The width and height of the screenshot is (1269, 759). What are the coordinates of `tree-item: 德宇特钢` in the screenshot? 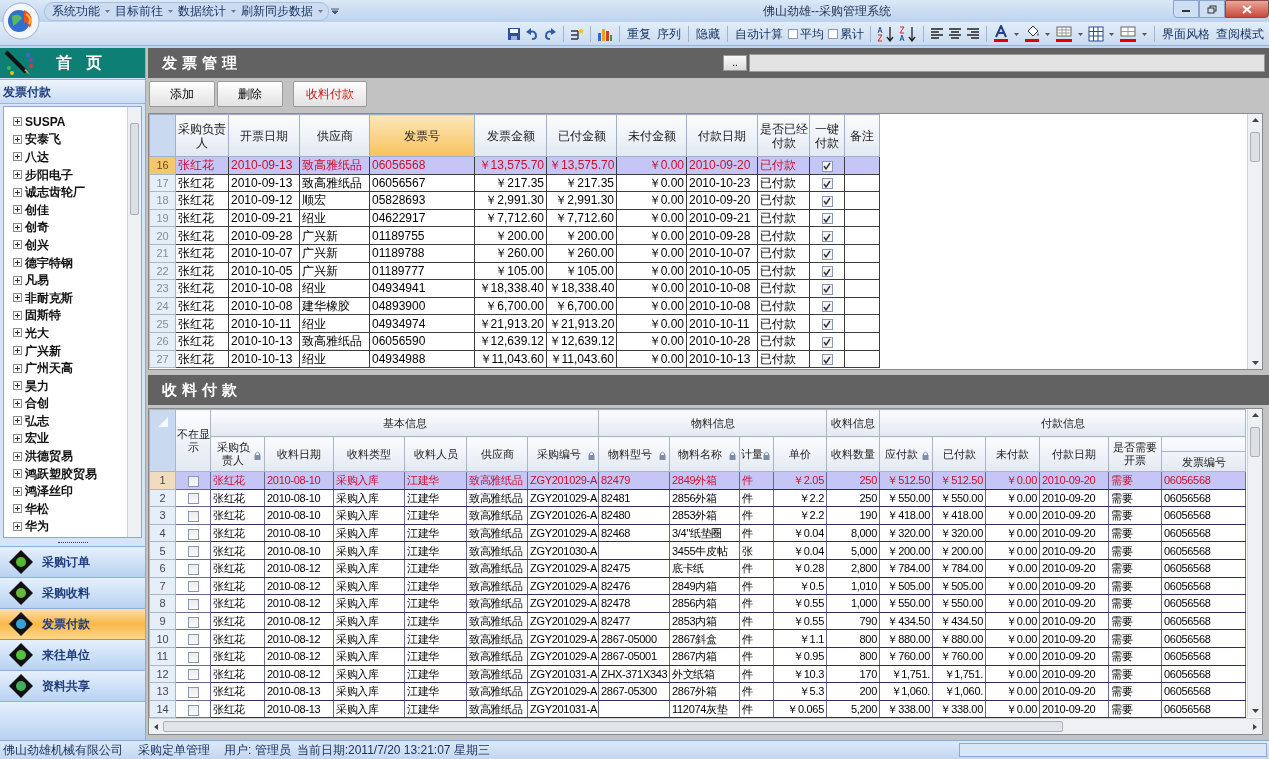 It's located at (49, 262).